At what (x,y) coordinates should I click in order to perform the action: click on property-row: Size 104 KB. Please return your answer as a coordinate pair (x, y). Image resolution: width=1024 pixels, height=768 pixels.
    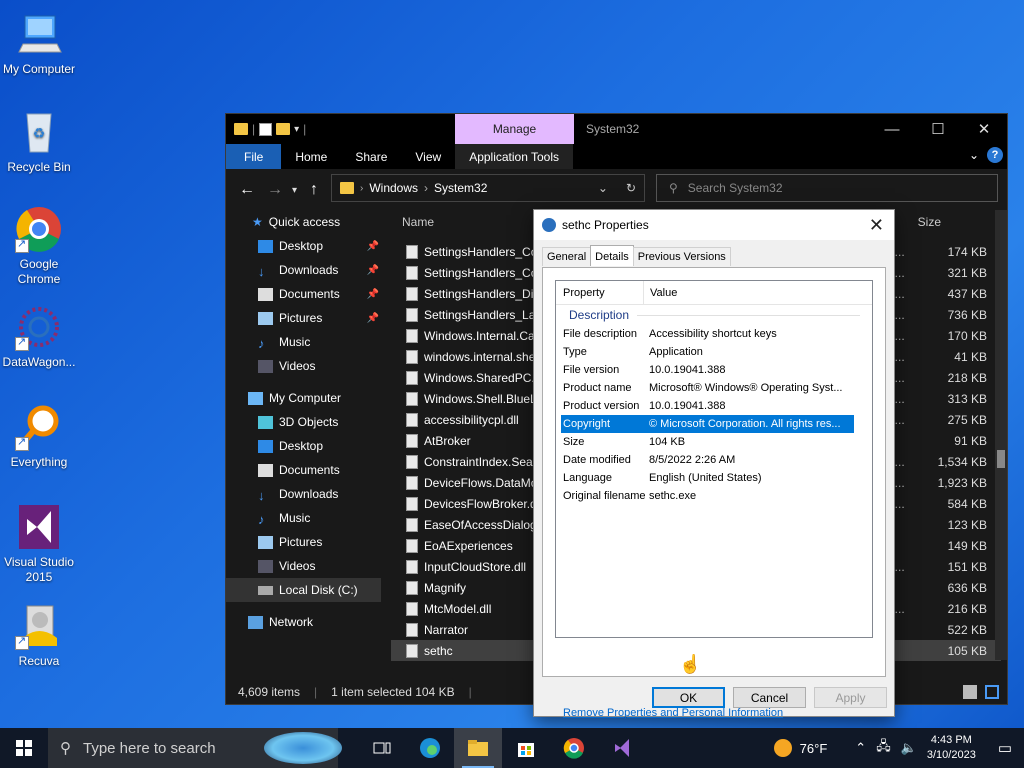
    Looking at the image, I should click on (707, 442).